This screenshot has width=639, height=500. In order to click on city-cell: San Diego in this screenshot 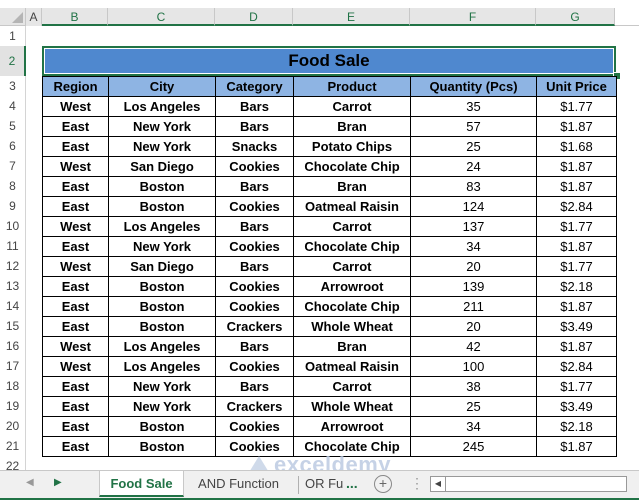, I will do `click(162, 166)`.